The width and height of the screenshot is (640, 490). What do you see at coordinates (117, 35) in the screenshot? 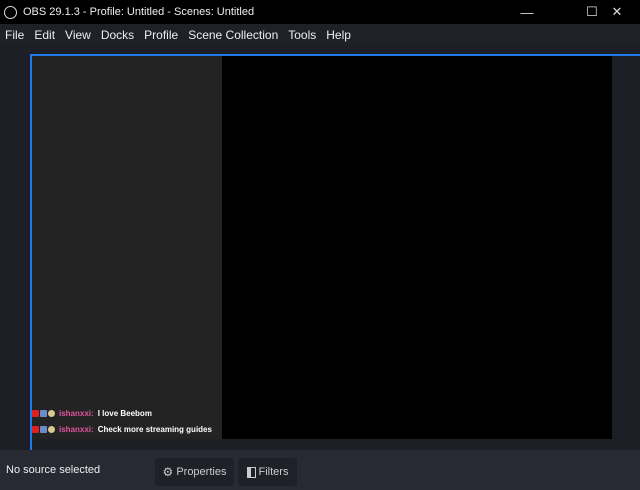
I see `menu-docks: Docks` at bounding box center [117, 35].